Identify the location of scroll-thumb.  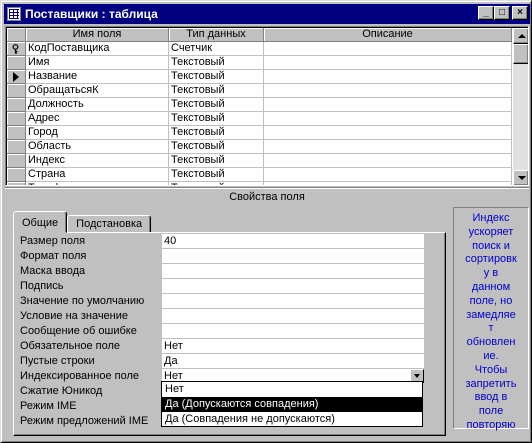
(520, 54).